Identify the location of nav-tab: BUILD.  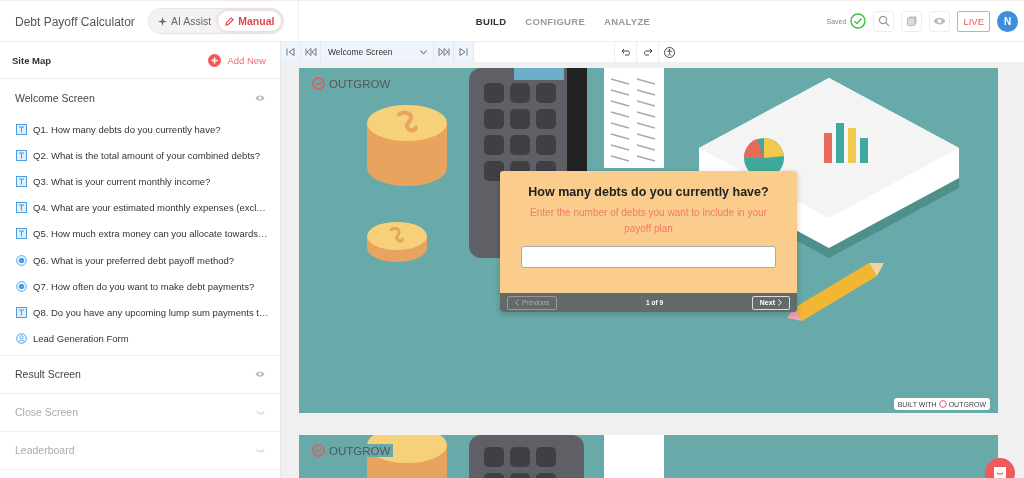
(491, 21).